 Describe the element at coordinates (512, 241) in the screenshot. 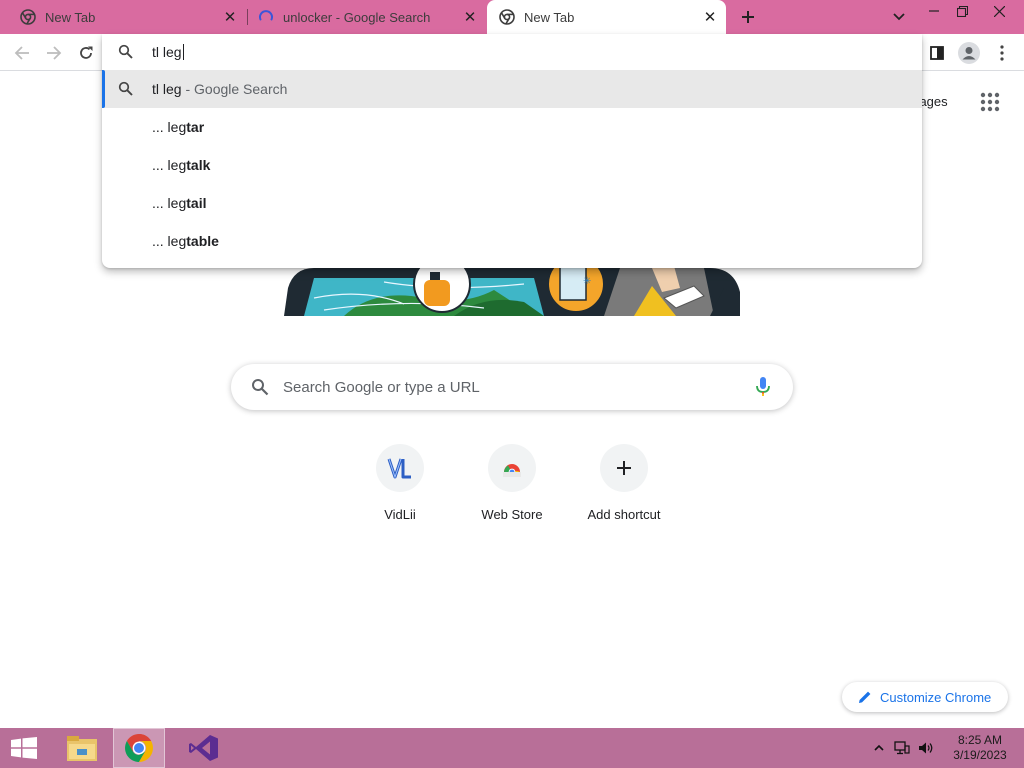

I see `suggestion-item: ... legtable` at that location.